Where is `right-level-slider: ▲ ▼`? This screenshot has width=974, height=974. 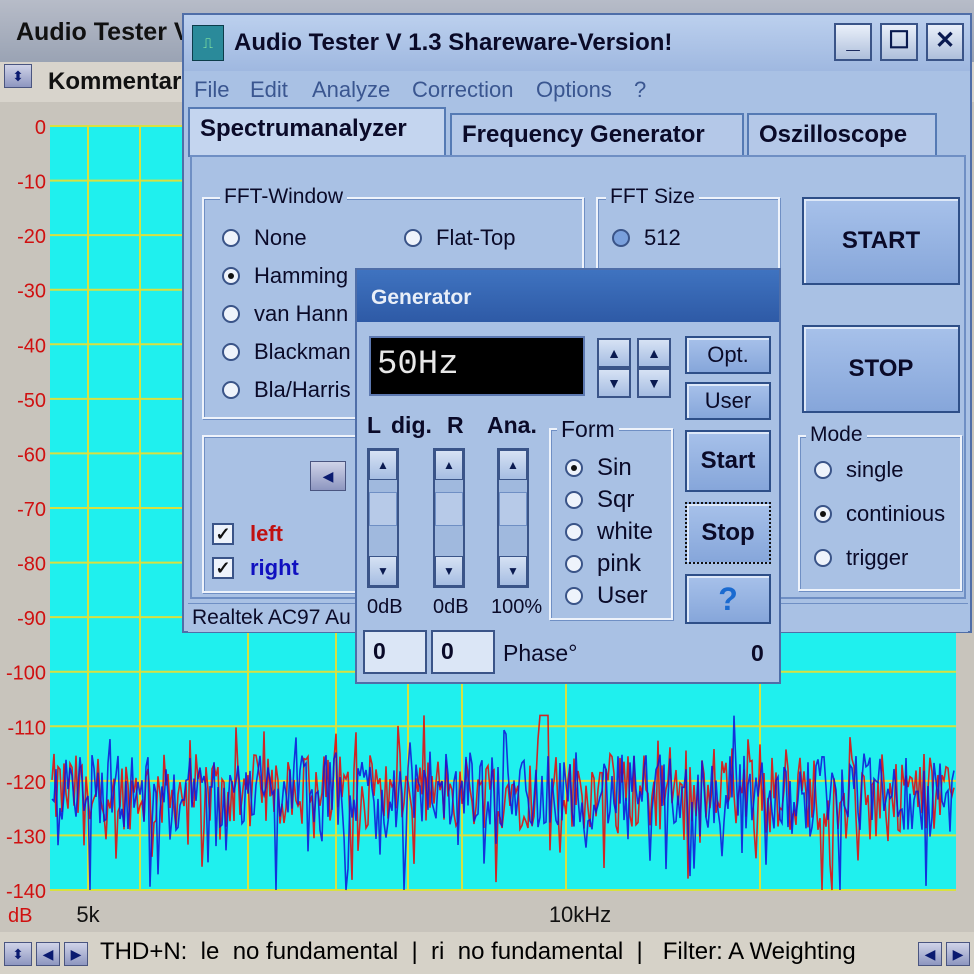 right-level-slider: ▲ ▼ is located at coordinates (449, 518).